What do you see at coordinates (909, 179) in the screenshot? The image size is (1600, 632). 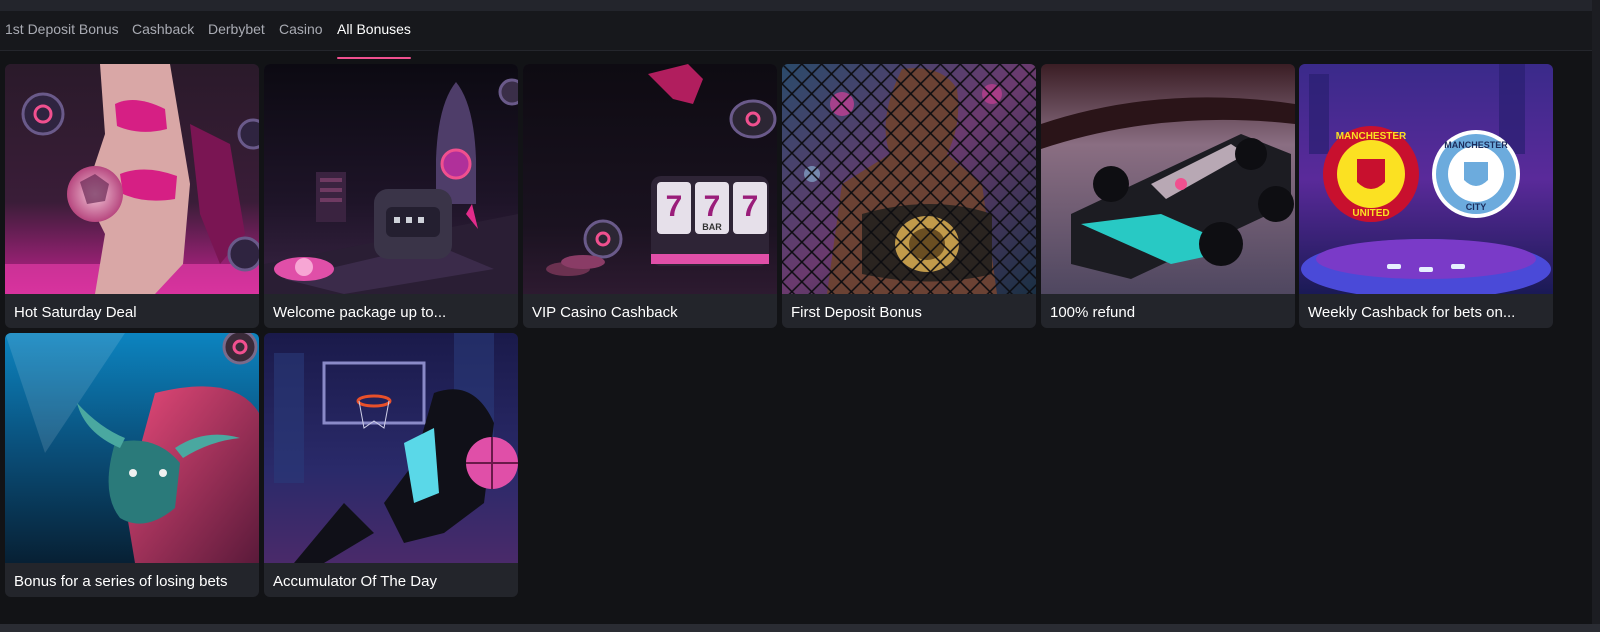 I see `fighter-with-belt-image` at bounding box center [909, 179].